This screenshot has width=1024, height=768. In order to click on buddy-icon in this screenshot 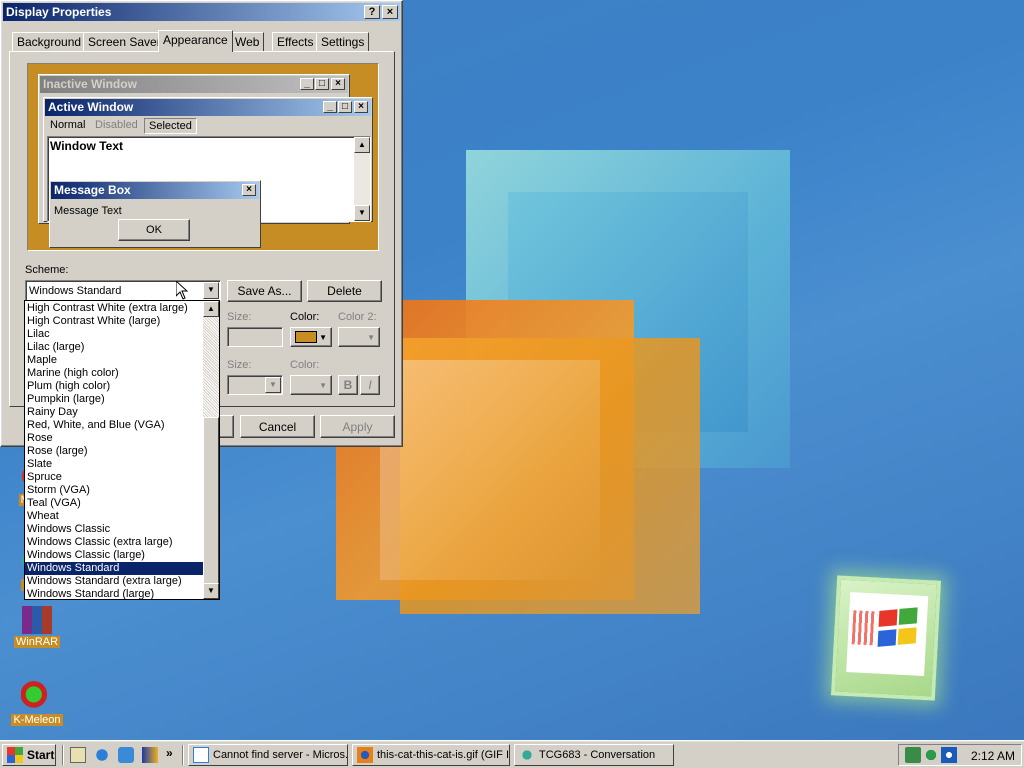, I will do `click(931, 755)`.